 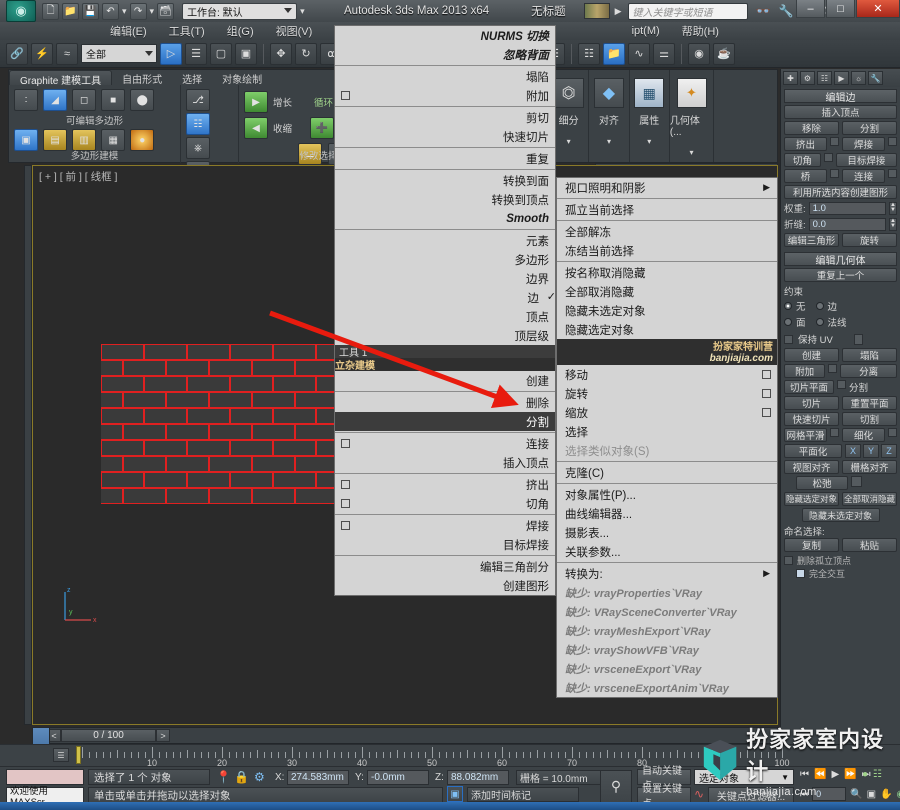 What do you see at coordinates (45, 797) in the screenshot?
I see `maxscript-mini-listener: 欢迎使用 MAXScr` at bounding box center [45, 797].